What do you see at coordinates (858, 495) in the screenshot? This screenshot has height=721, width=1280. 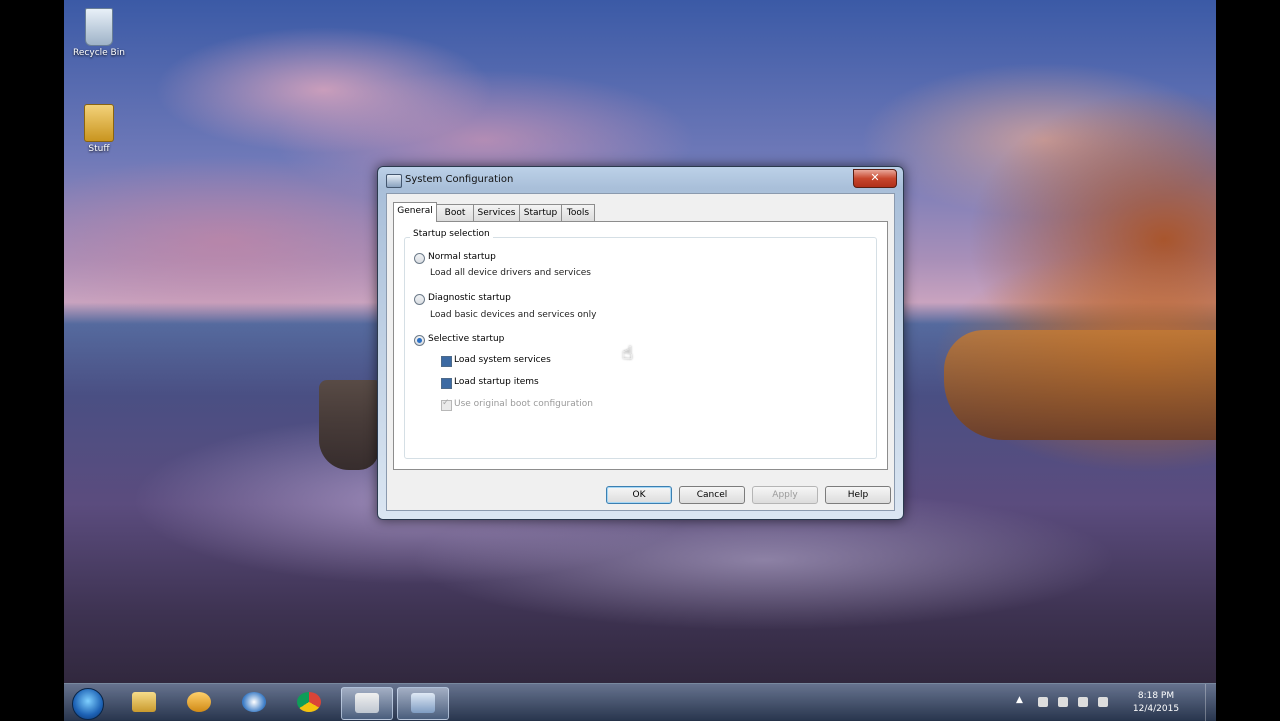 I see `help-button: Help` at bounding box center [858, 495].